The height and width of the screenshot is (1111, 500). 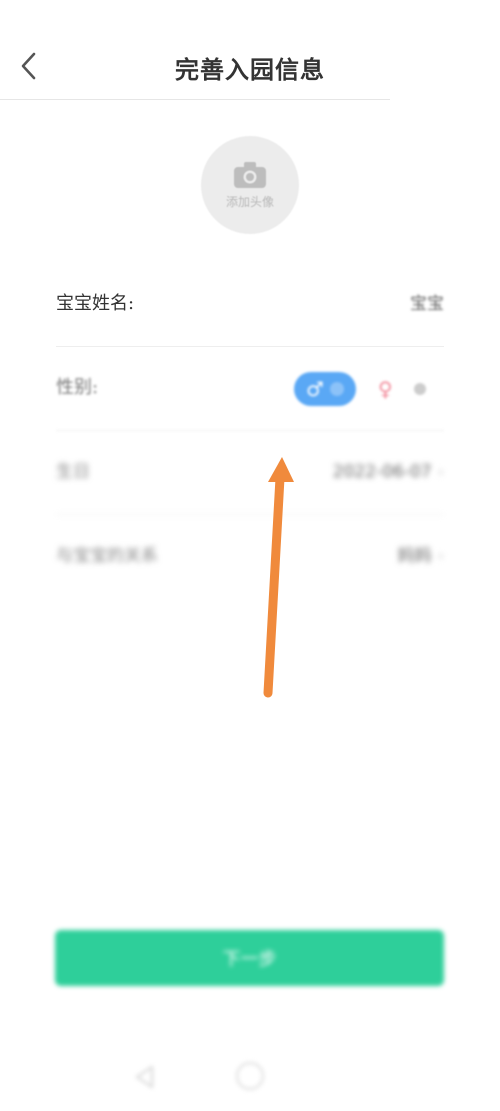 I want to click on add-avatar-button: 添加头像, so click(x=250, y=185).